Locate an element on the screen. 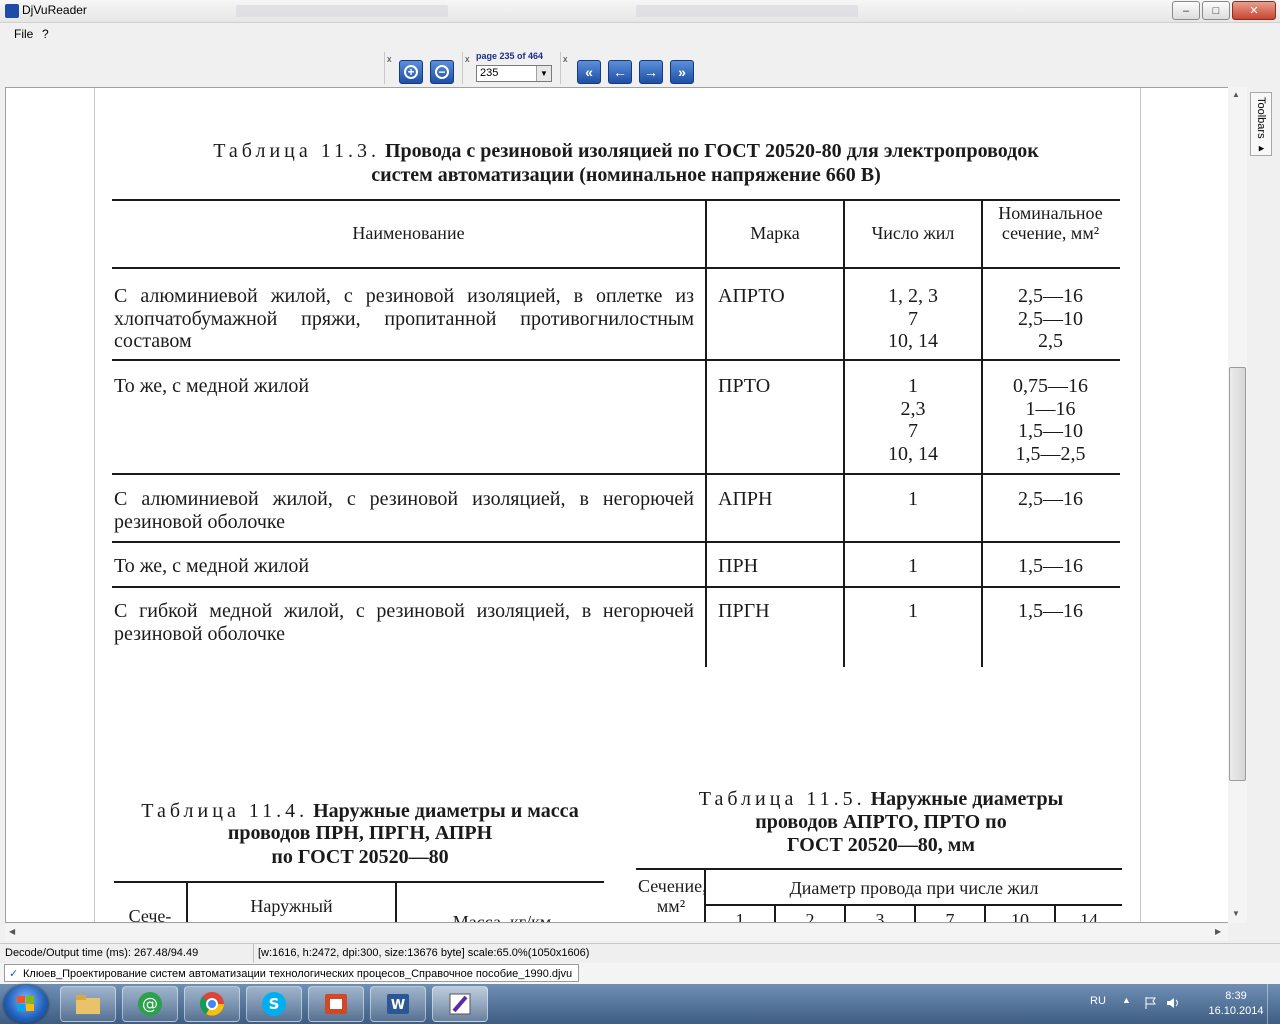 This screenshot has height=1024, width=1280. show-desktop-button is located at coordinates (1273, 1004).